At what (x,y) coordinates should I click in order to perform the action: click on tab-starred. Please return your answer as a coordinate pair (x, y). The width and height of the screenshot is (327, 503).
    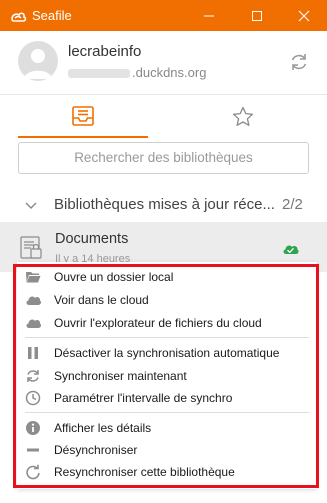
    Looking at the image, I should click on (243, 117).